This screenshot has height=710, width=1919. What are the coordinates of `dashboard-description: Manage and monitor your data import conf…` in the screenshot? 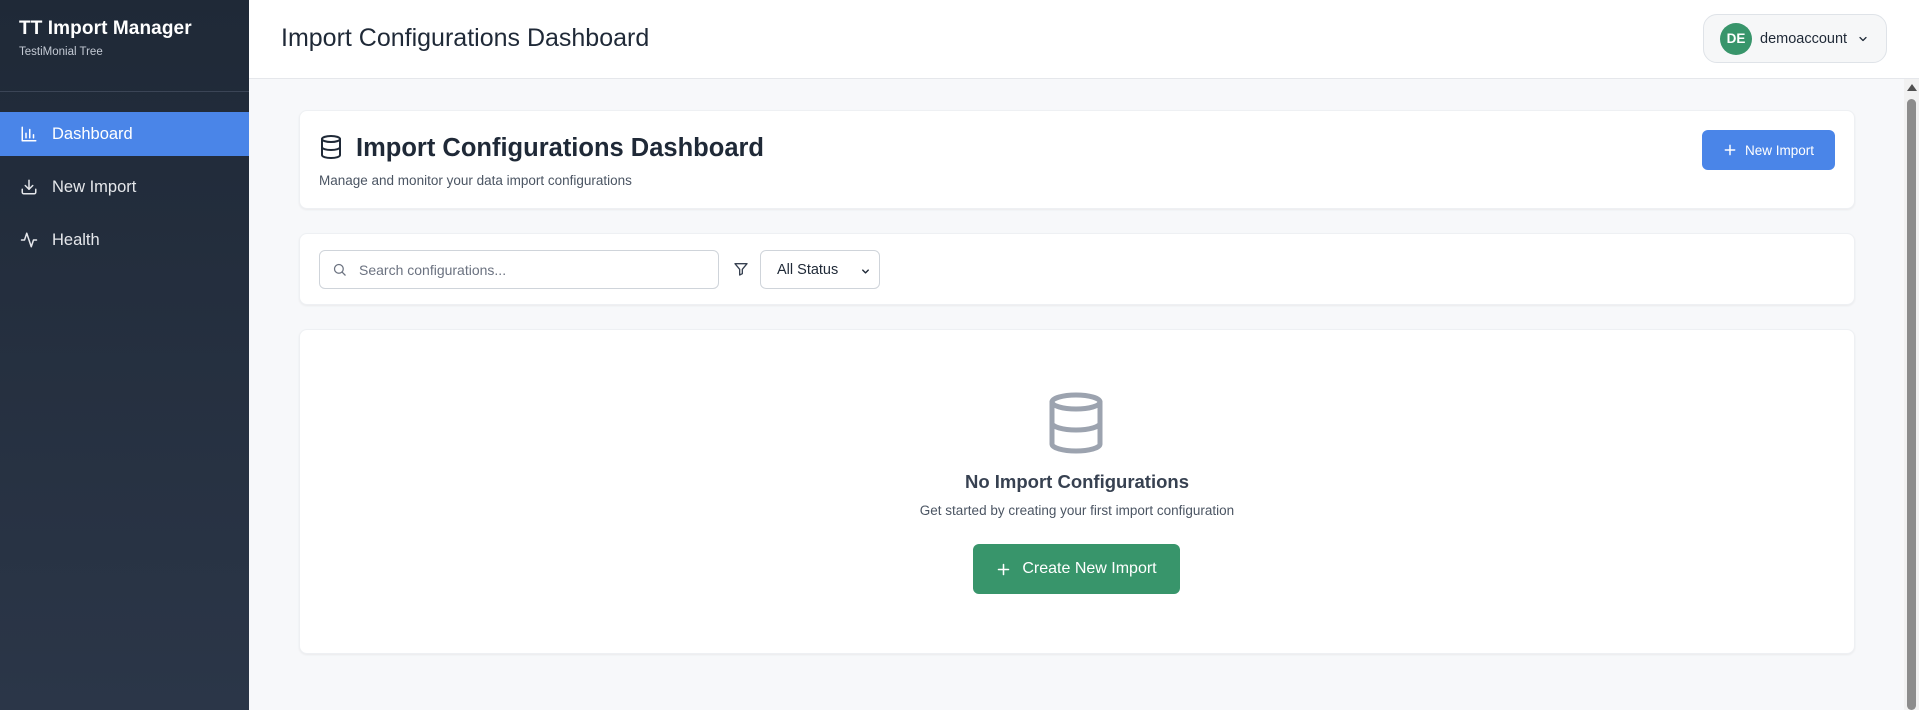 It's located at (475, 180).